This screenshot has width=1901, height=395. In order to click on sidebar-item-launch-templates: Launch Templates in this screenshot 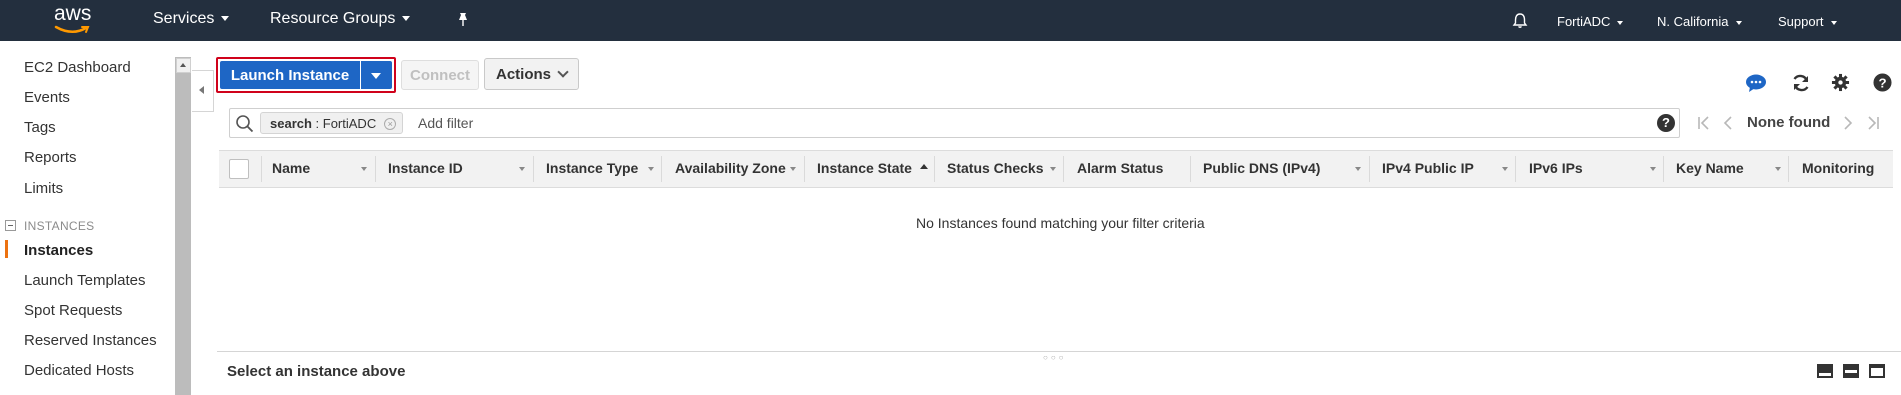, I will do `click(84, 280)`.